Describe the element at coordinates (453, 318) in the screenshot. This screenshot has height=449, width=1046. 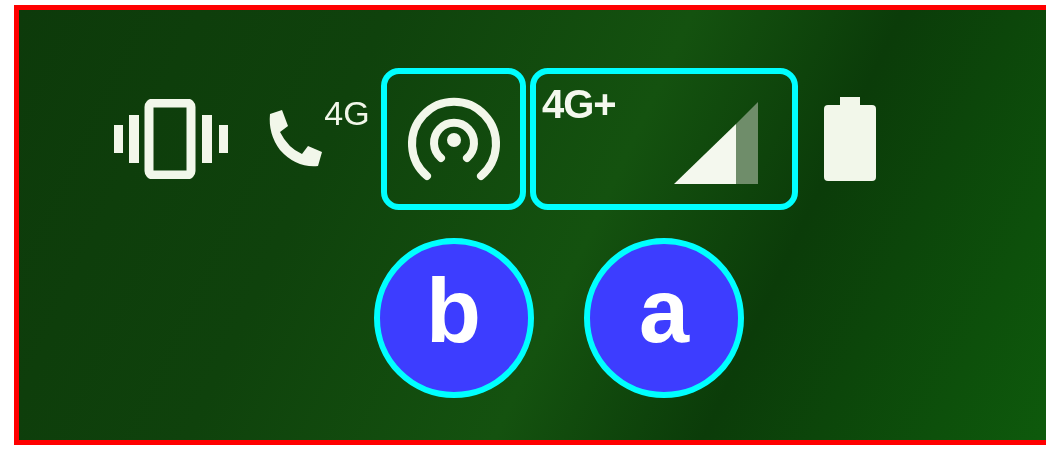
I see `callout-label: b` at that location.